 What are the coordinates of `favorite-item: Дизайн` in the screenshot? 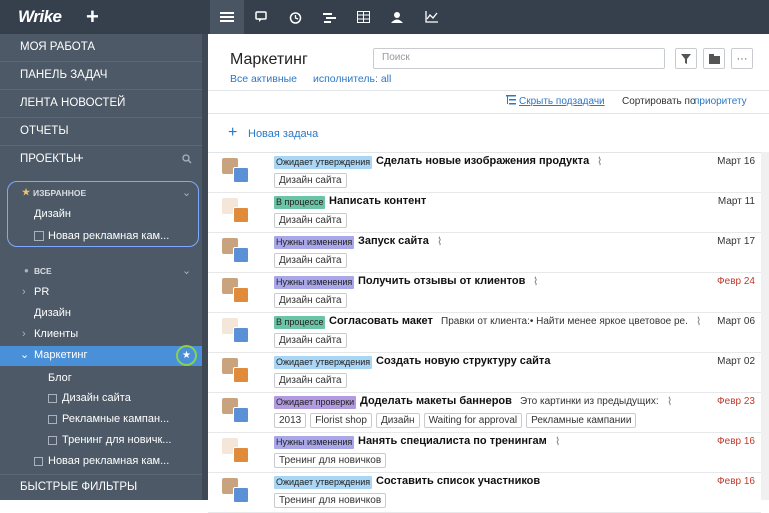 It's located at (52, 214).